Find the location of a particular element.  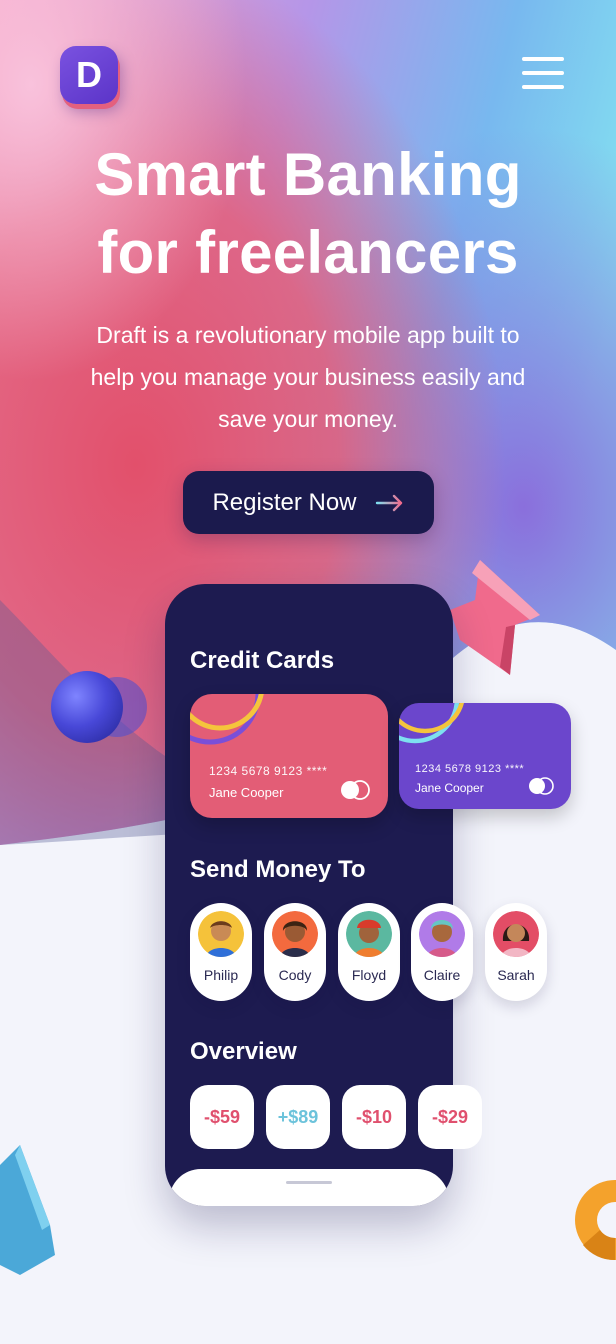

credit-card-pink: 1234 5678 9123 **** Jane Cooper is located at coordinates (289, 756).